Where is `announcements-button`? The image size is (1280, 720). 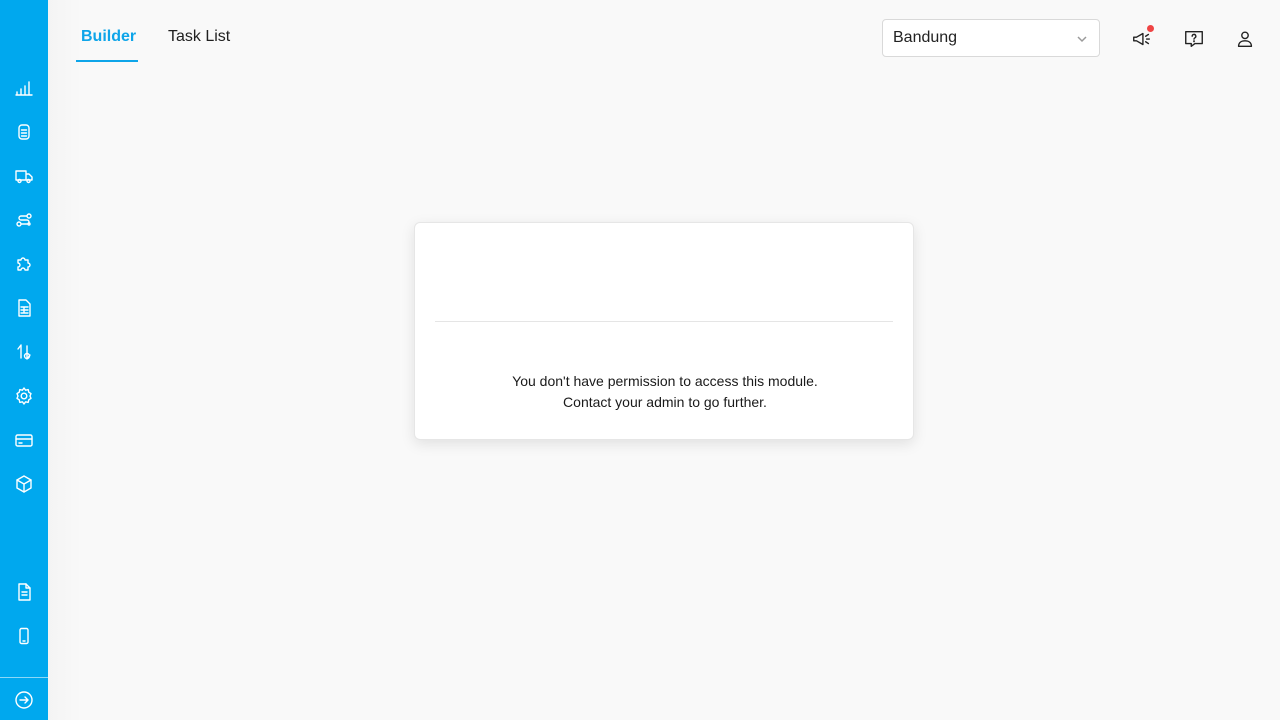 announcements-button is located at coordinates (1142, 38).